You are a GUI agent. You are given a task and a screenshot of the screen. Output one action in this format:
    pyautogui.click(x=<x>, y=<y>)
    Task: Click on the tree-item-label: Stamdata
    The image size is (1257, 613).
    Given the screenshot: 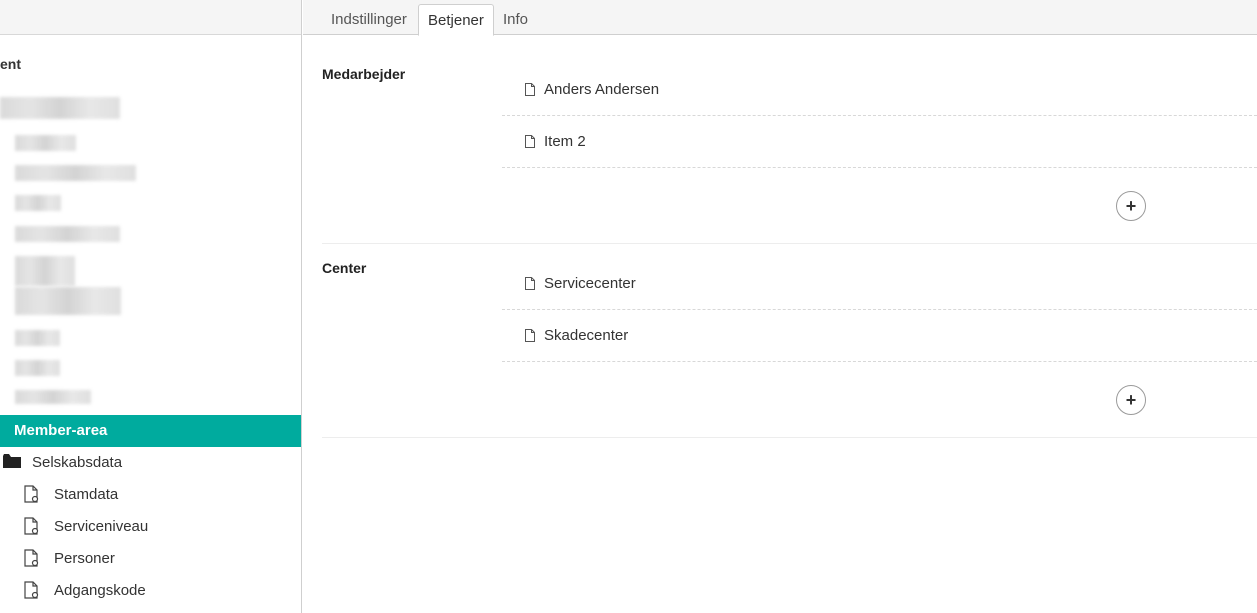 What is the action you would take?
    pyautogui.click(x=86, y=494)
    